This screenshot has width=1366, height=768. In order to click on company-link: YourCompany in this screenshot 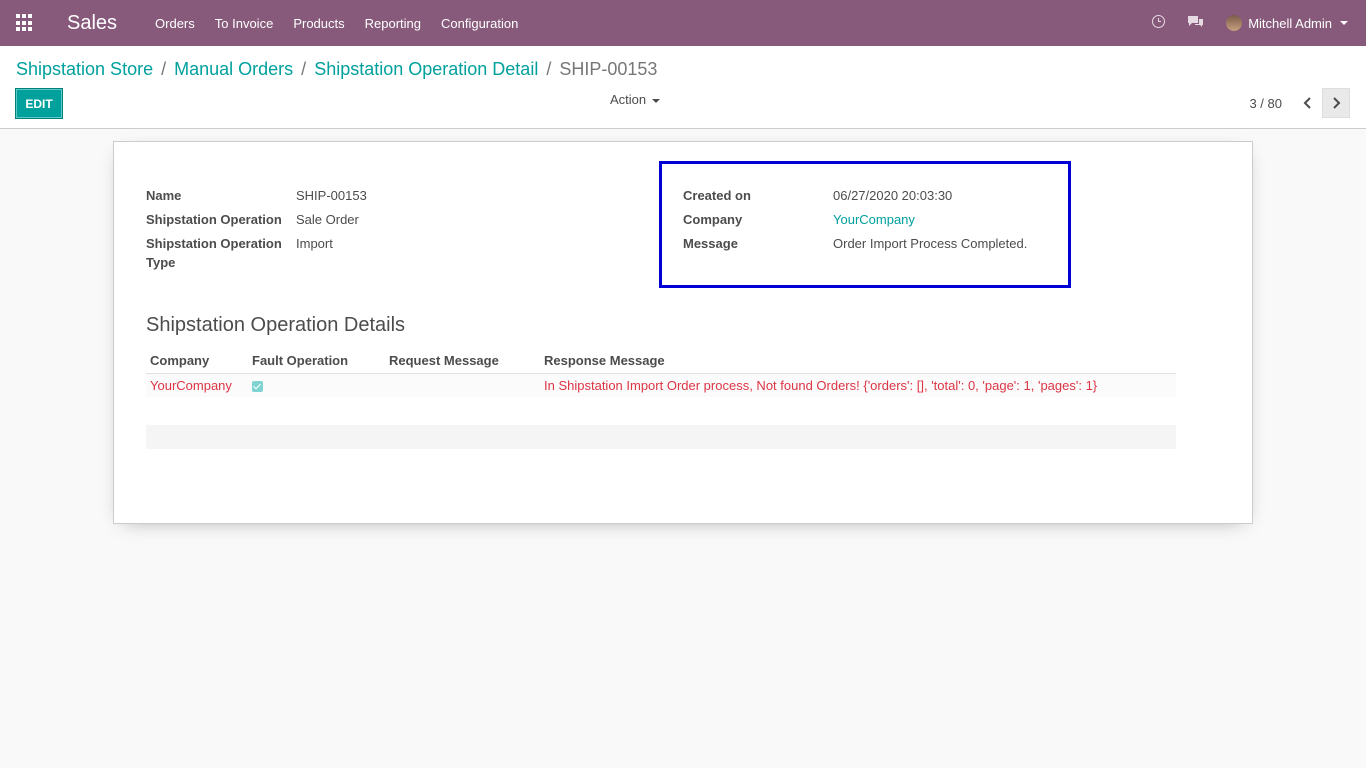, I will do `click(874, 219)`.